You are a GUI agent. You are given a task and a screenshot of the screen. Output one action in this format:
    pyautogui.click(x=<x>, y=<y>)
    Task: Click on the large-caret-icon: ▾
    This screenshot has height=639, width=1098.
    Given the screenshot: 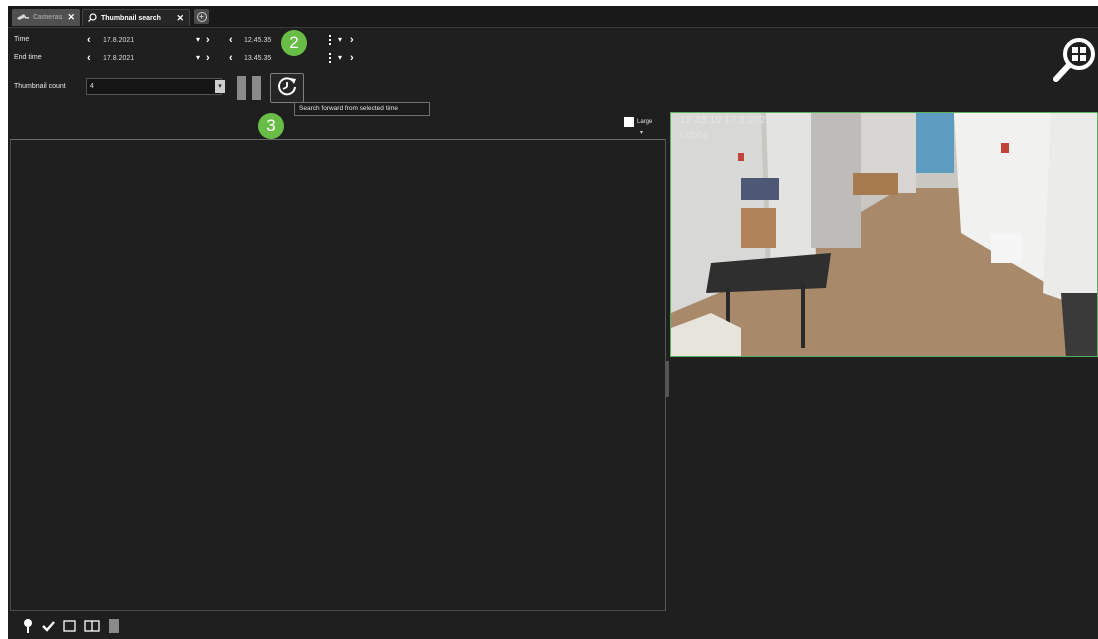 What is the action you would take?
    pyautogui.click(x=641, y=132)
    